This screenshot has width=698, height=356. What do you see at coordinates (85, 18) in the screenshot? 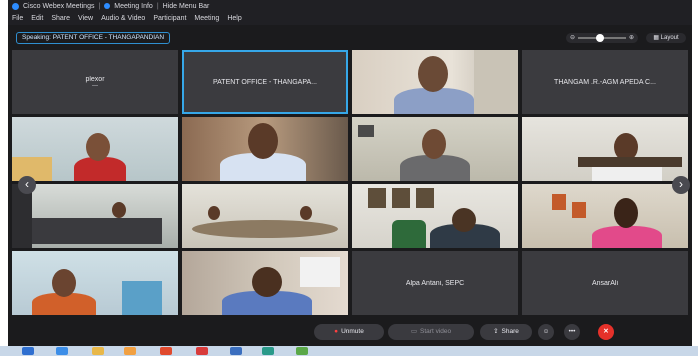
I see `menu-view: View` at bounding box center [85, 18].